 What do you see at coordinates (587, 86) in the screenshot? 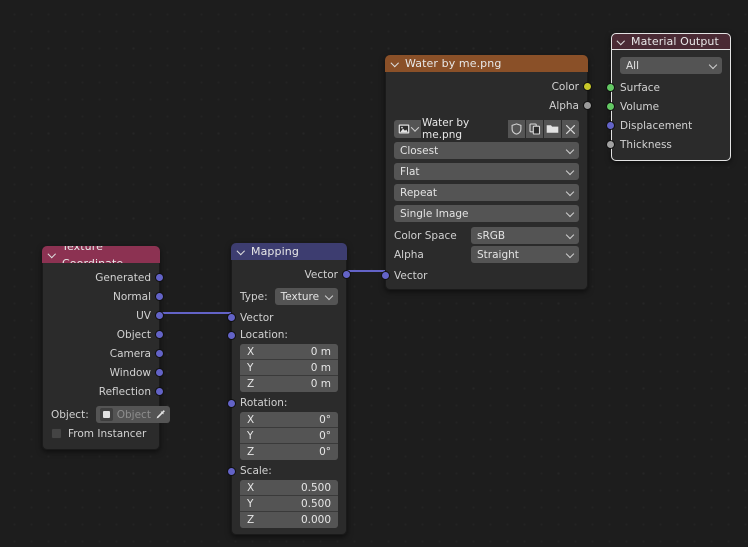
I see `output-socket-color` at bounding box center [587, 86].